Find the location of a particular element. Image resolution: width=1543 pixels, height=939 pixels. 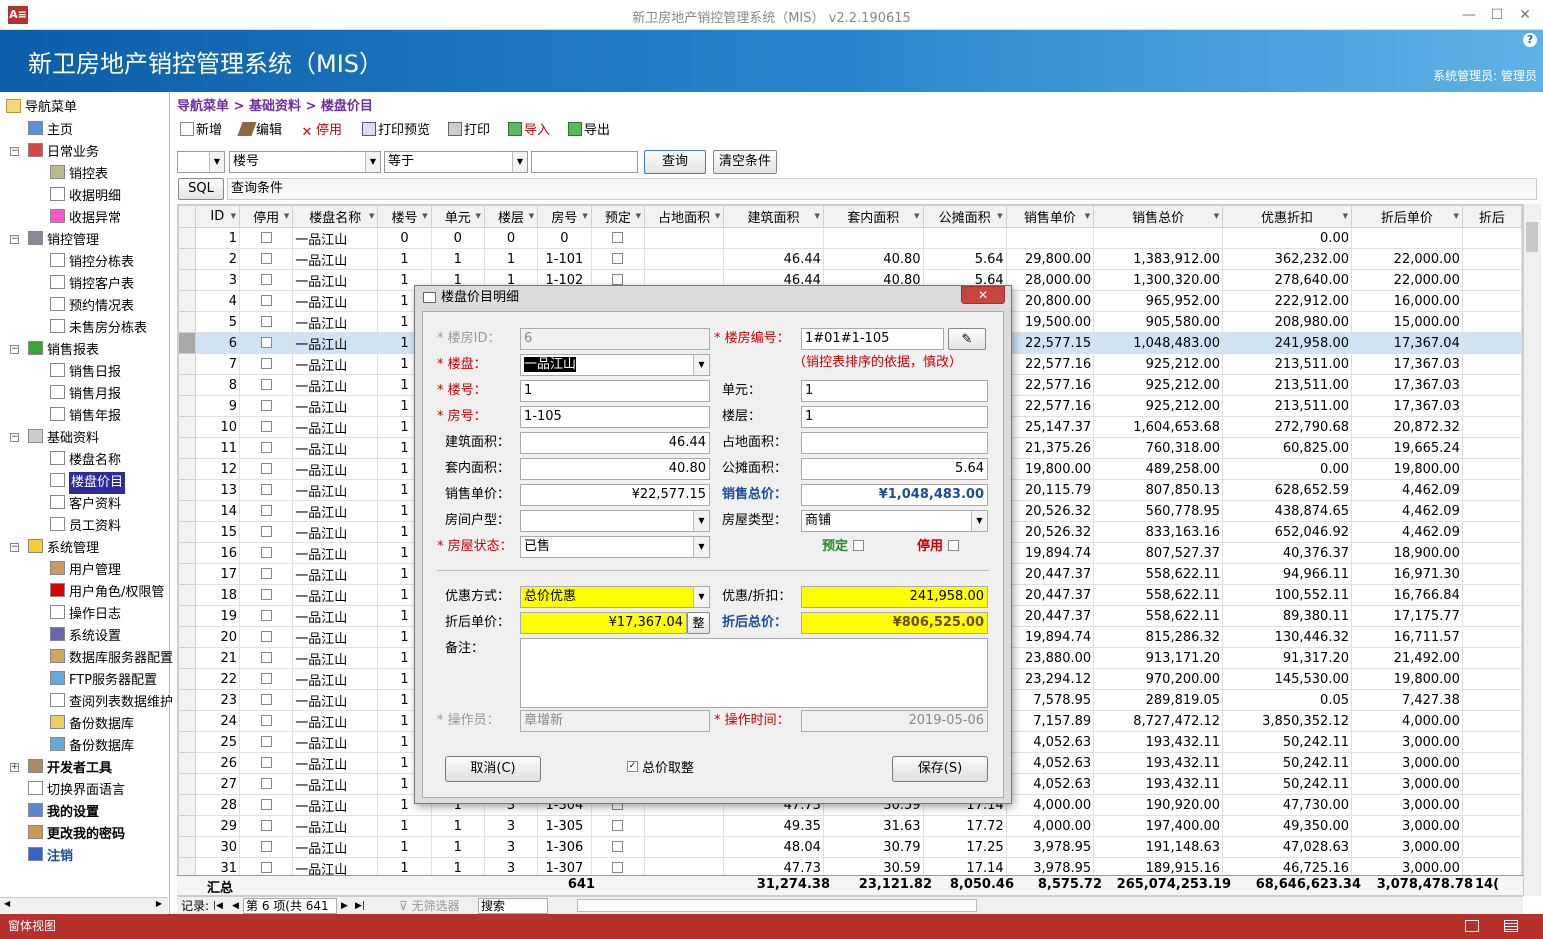

row-selector-header is located at coordinates (187, 216).